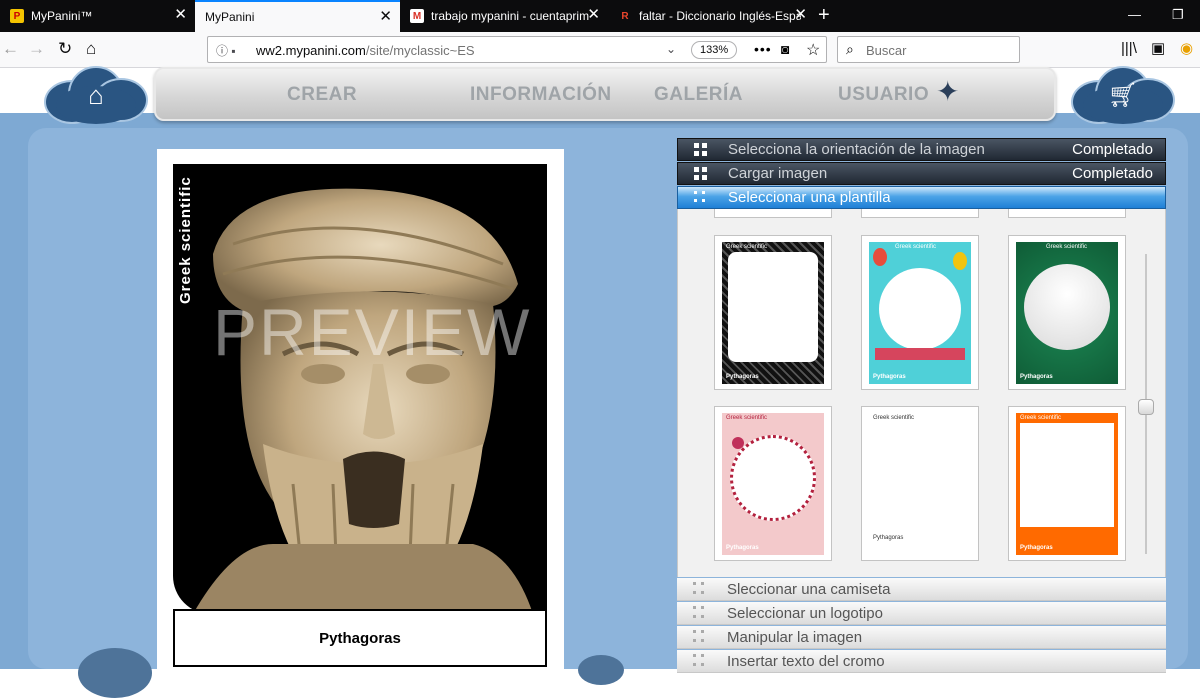 The width and height of the screenshot is (1200, 698). What do you see at coordinates (226, 50) in the screenshot?
I see `site-info-icon: ⓘ ▪` at bounding box center [226, 50].